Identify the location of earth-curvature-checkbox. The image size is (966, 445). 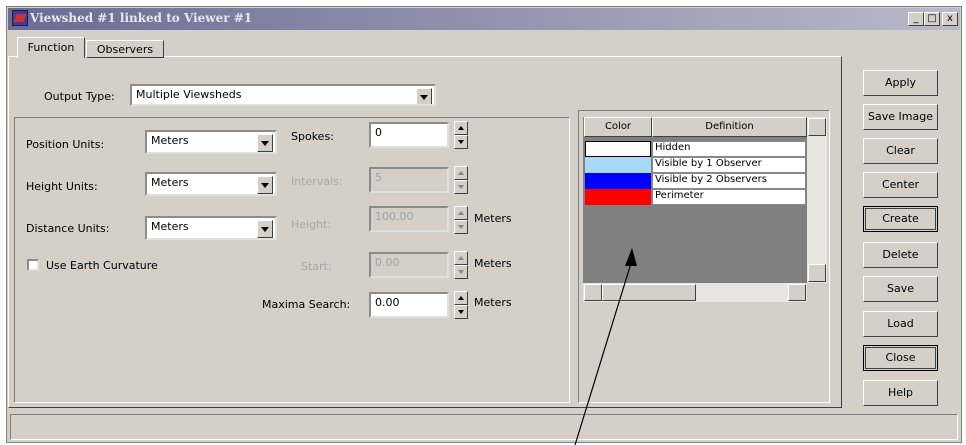
(33, 265).